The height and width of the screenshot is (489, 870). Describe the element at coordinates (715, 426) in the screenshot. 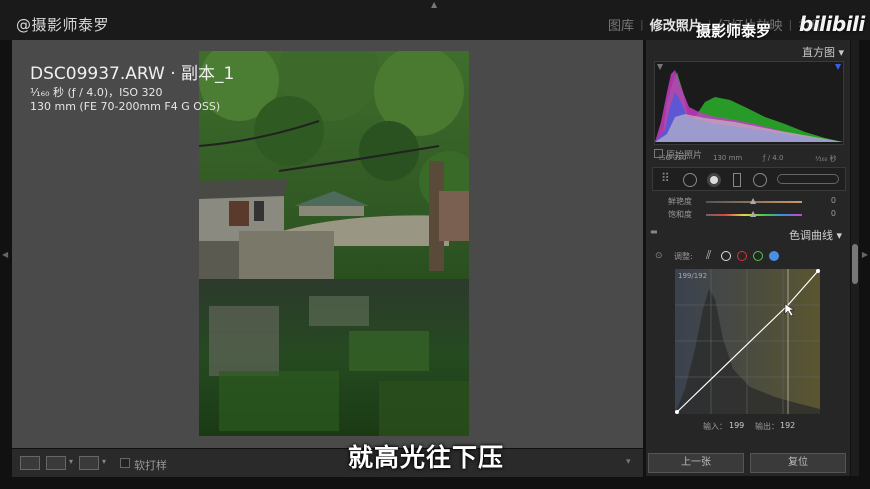

I see `curve-input-label: 输入：` at that location.